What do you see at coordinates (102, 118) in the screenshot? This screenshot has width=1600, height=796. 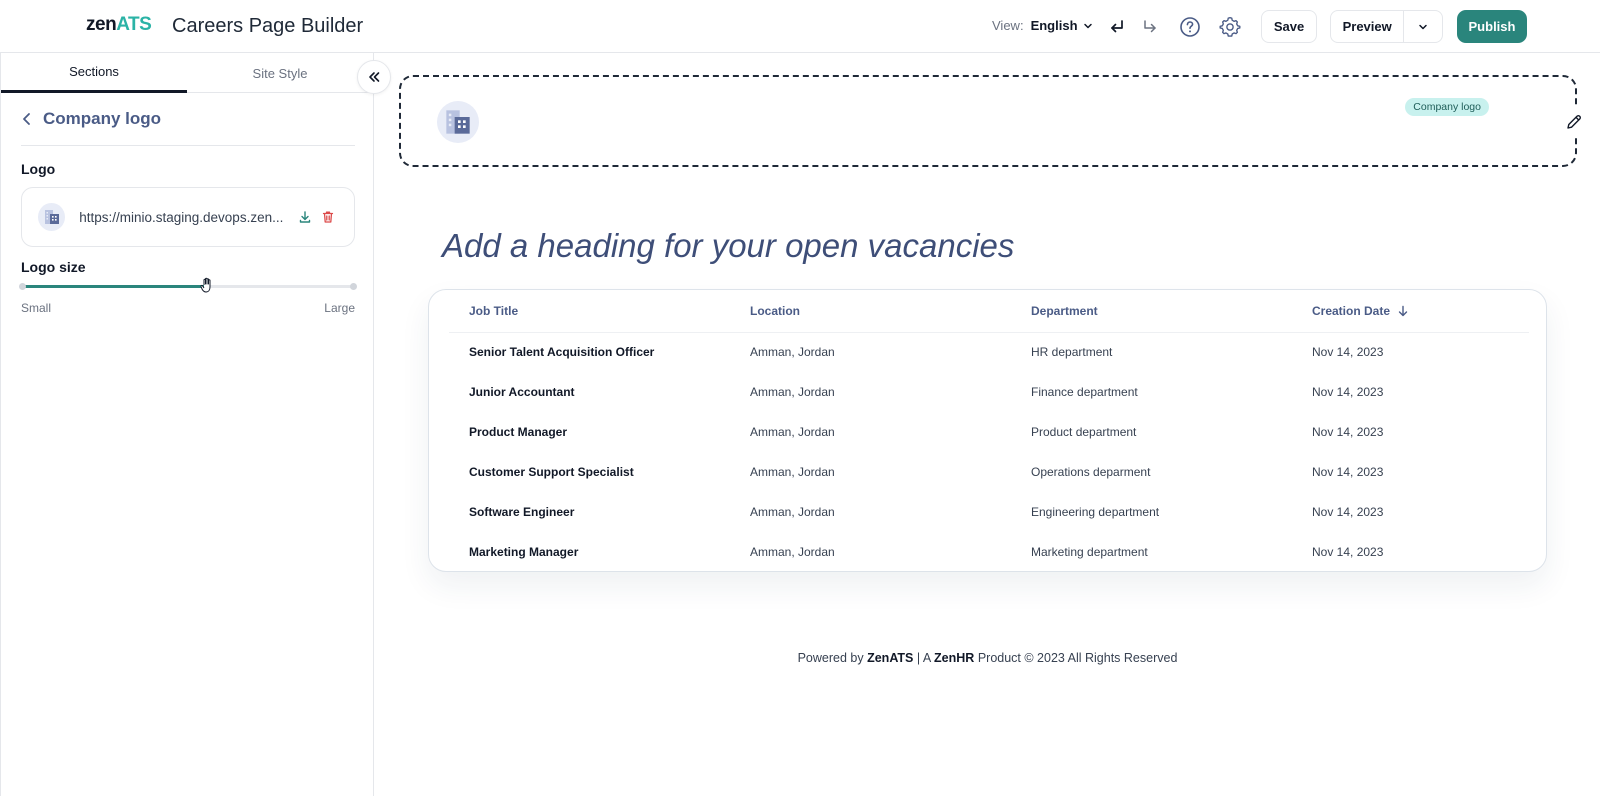 I see `section-title: Company logo` at bounding box center [102, 118].